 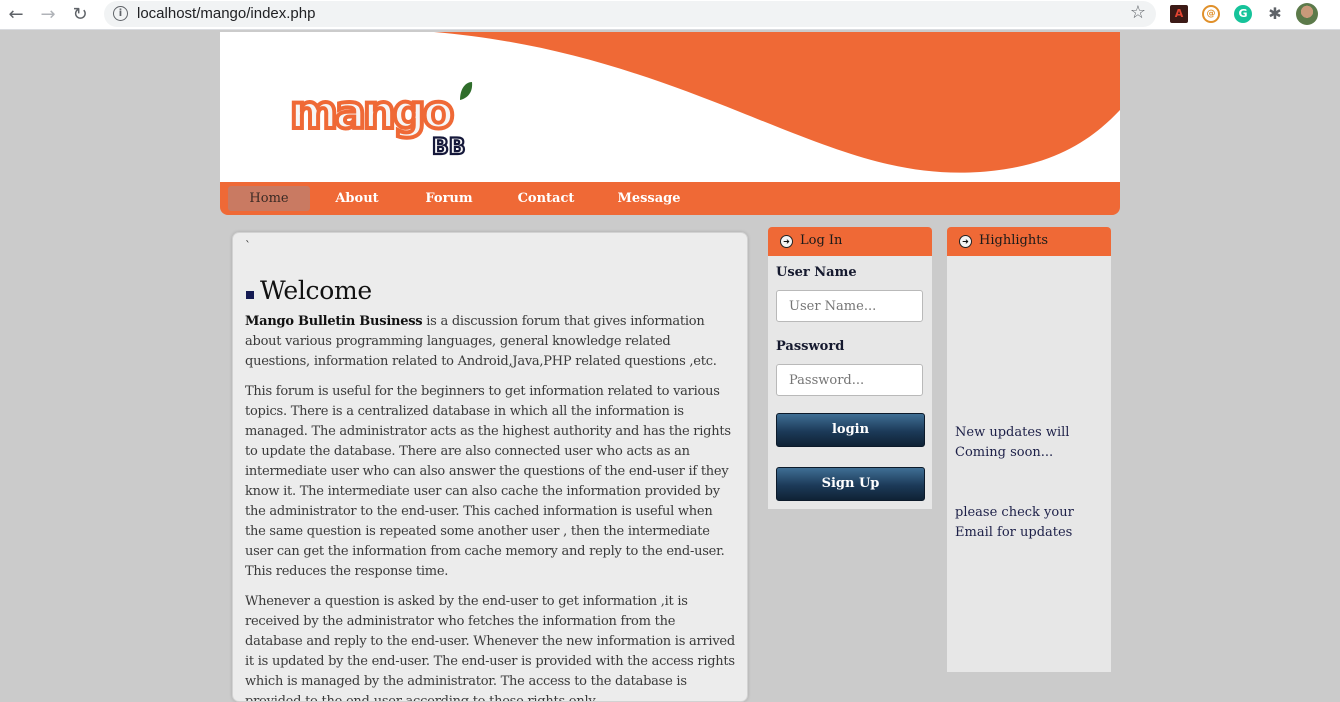 What do you see at coordinates (850, 430) in the screenshot?
I see `login-button: login` at bounding box center [850, 430].